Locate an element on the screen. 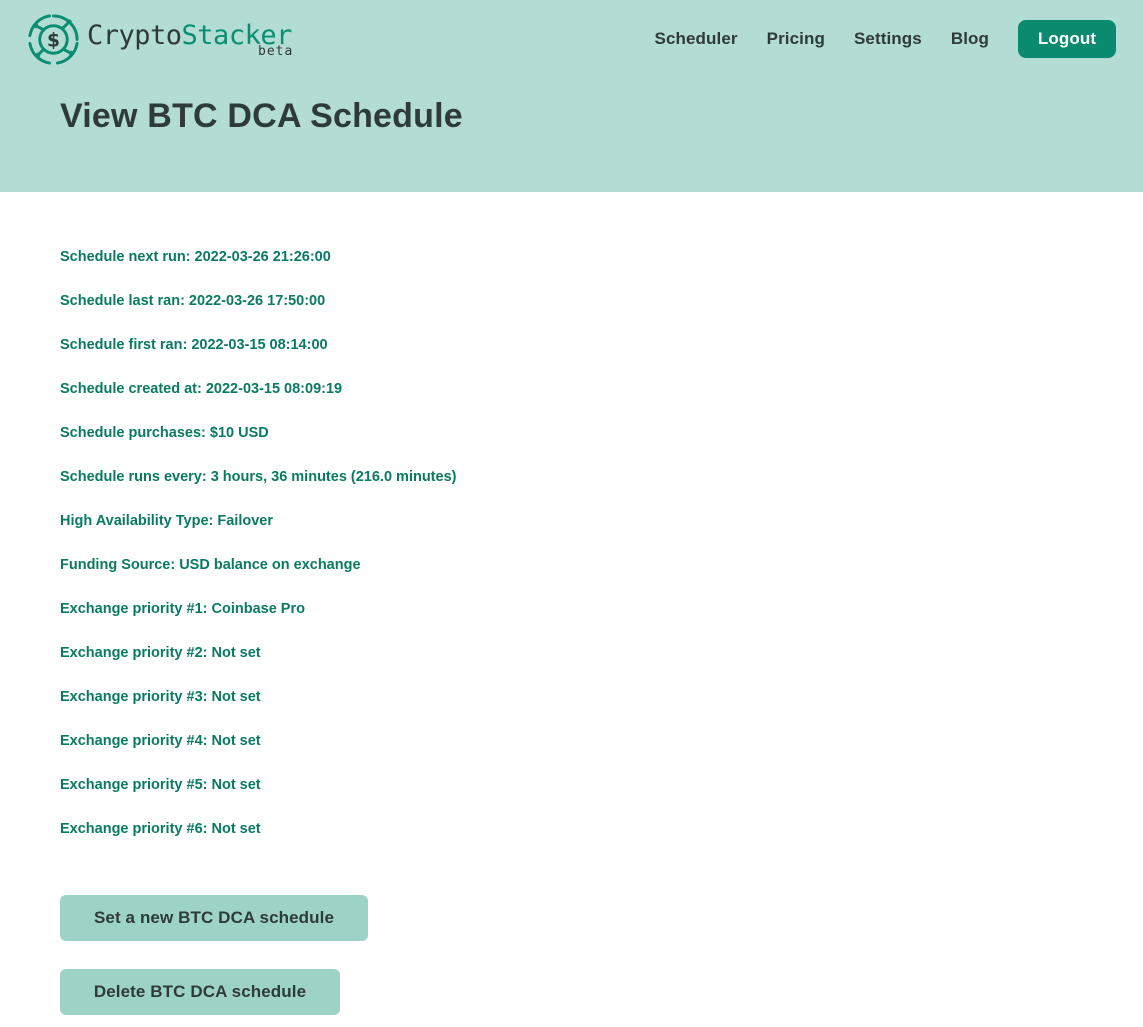 Image resolution: width=1143 pixels, height=1027 pixels. exchange-priority-6: Exchange priority #6: Not set is located at coordinates (160, 829).